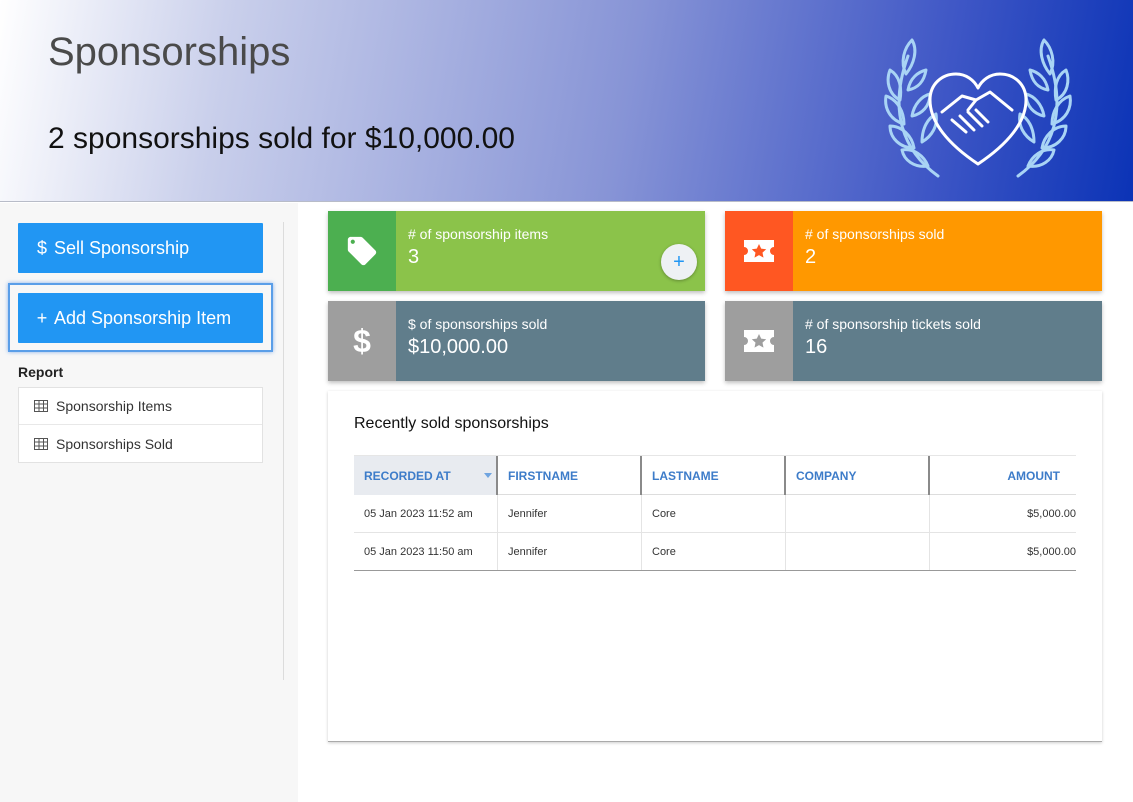 Image resolution: width=1133 pixels, height=802 pixels. Describe the element at coordinates (811, 257) in the screenshot. I see `stat-value: 2` at that location.